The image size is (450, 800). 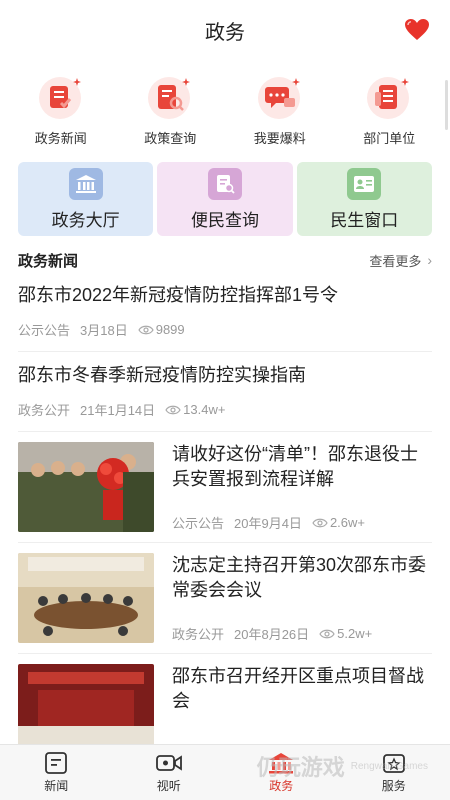 I want to click on news-title: 邵东市2022年新冠疫情防控指挥部1号令, so click(x=178, y=295).